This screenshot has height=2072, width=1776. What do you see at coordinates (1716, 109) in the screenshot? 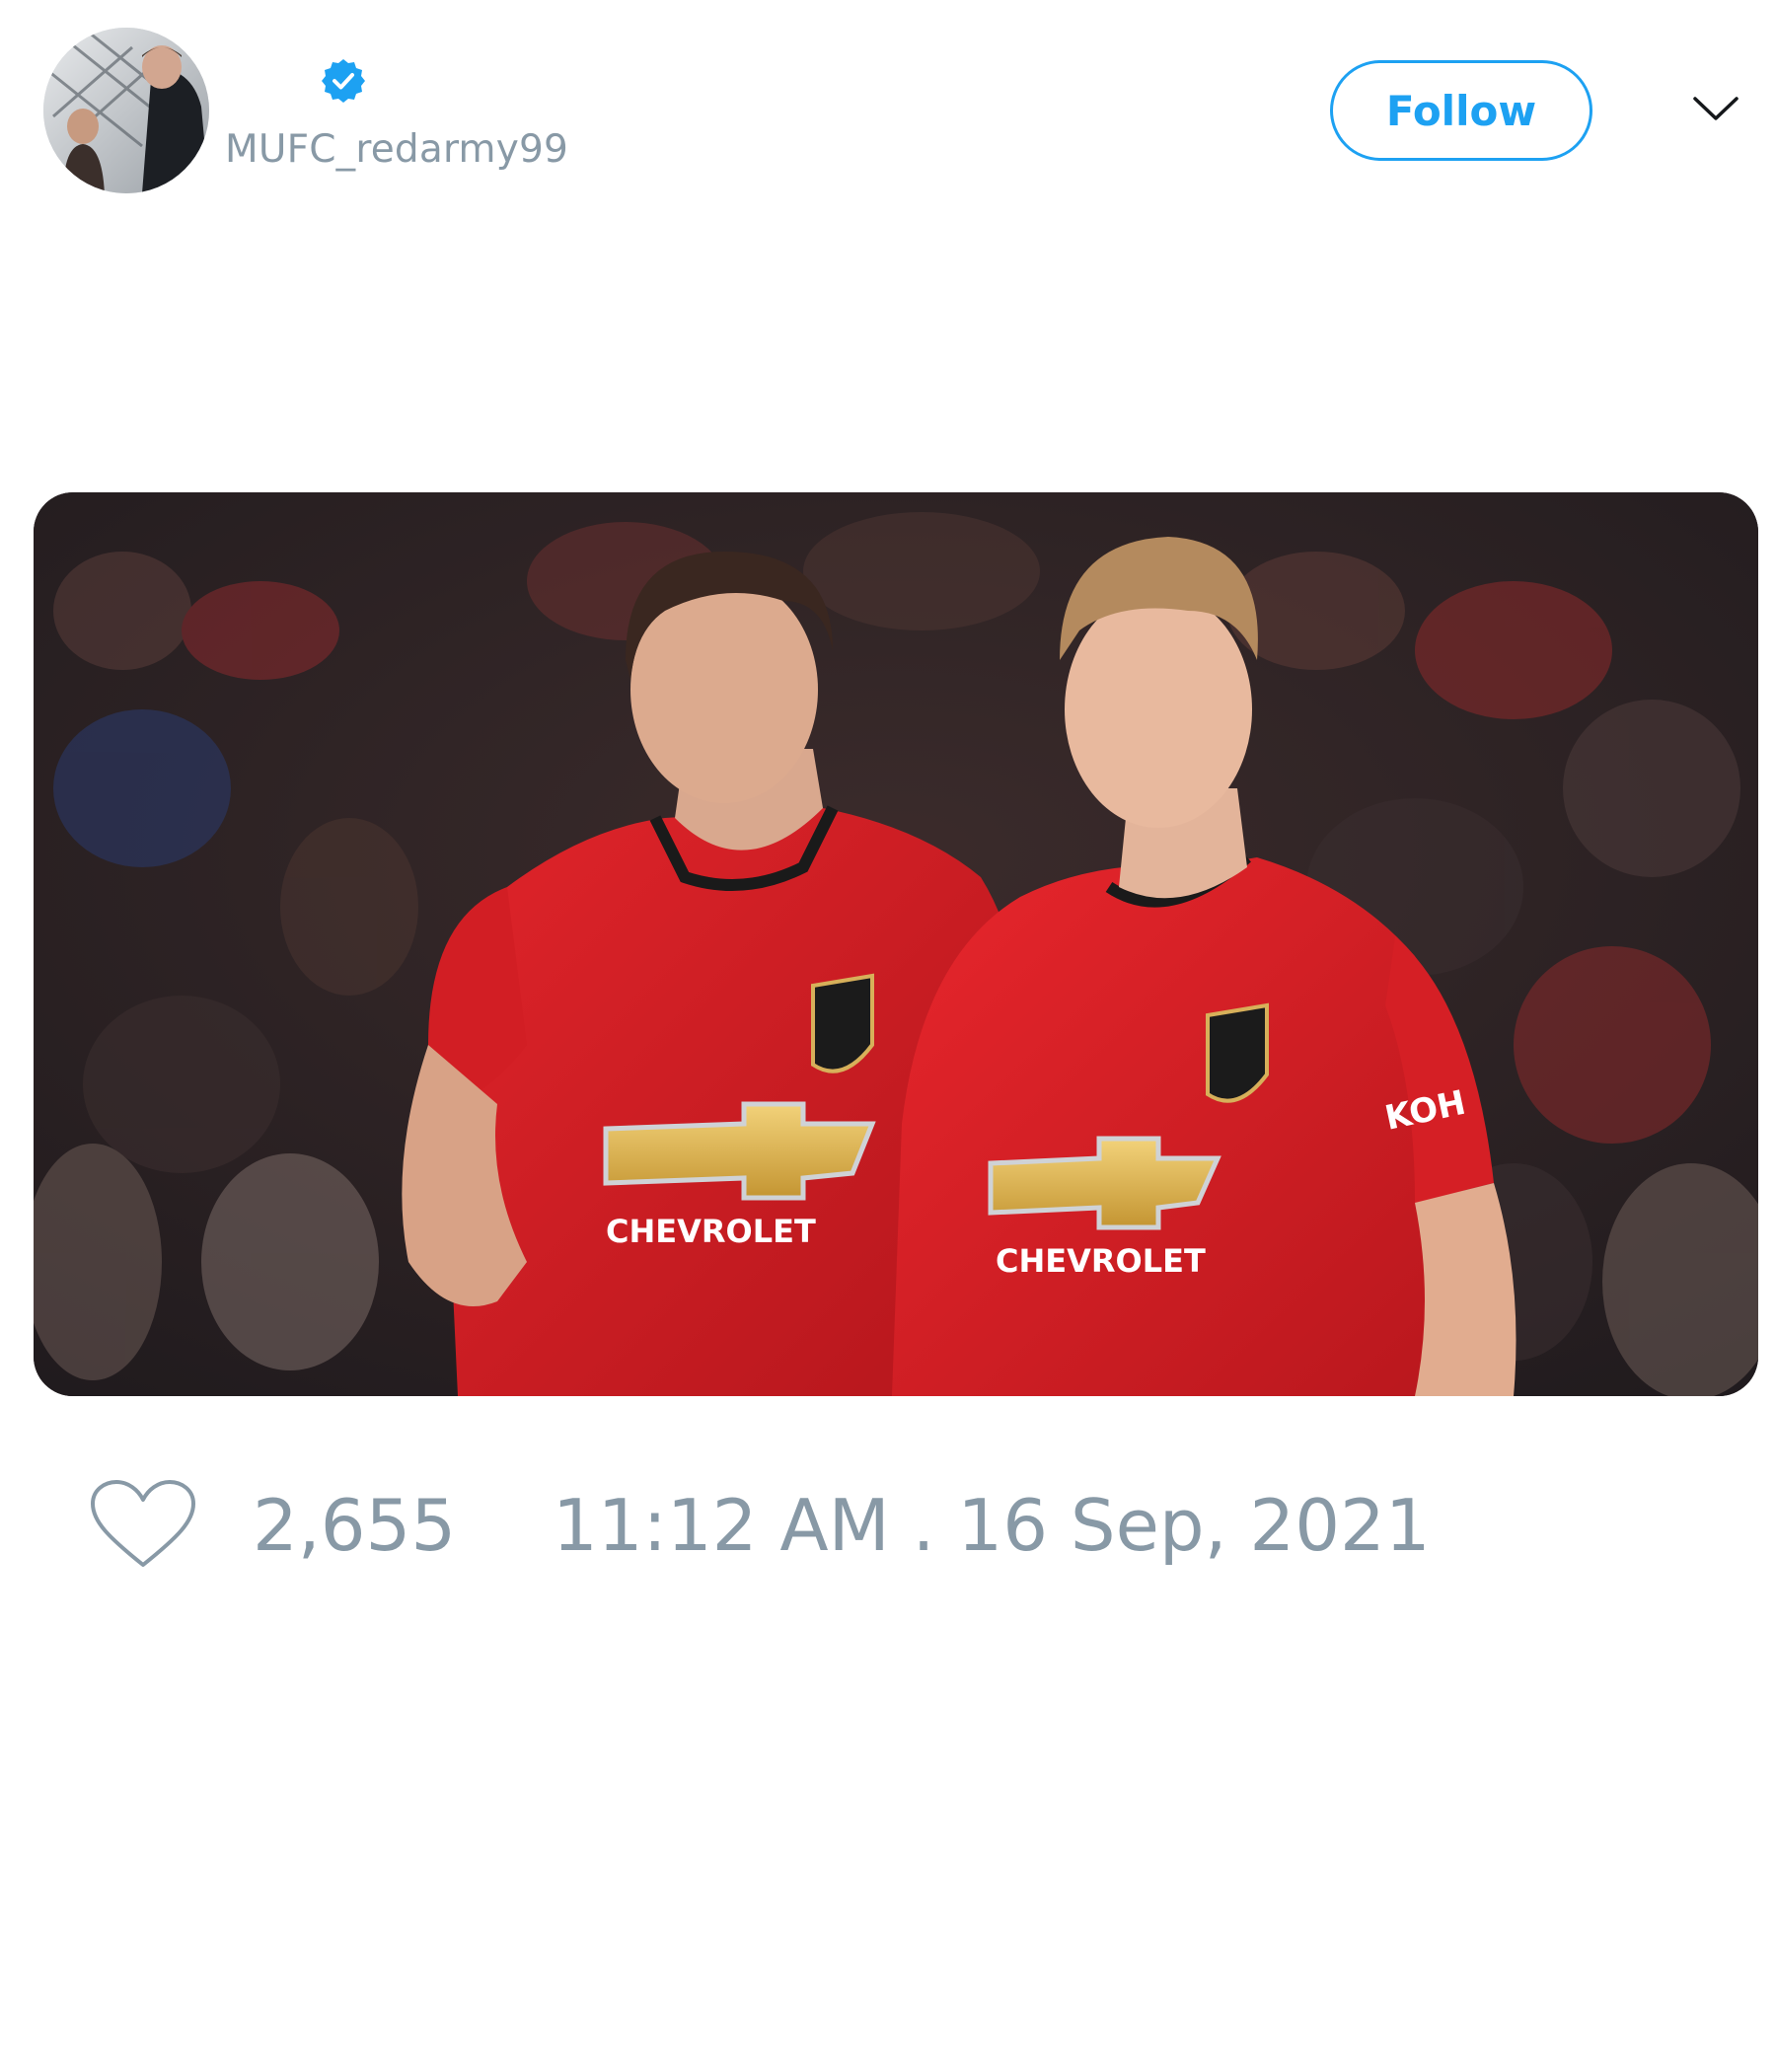
I see `chevron-down-icon` at bounding box center [1716, 109].